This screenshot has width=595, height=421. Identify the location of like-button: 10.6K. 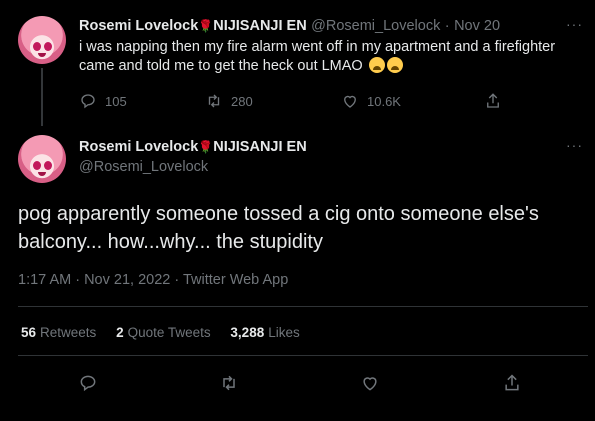
(371, 101).